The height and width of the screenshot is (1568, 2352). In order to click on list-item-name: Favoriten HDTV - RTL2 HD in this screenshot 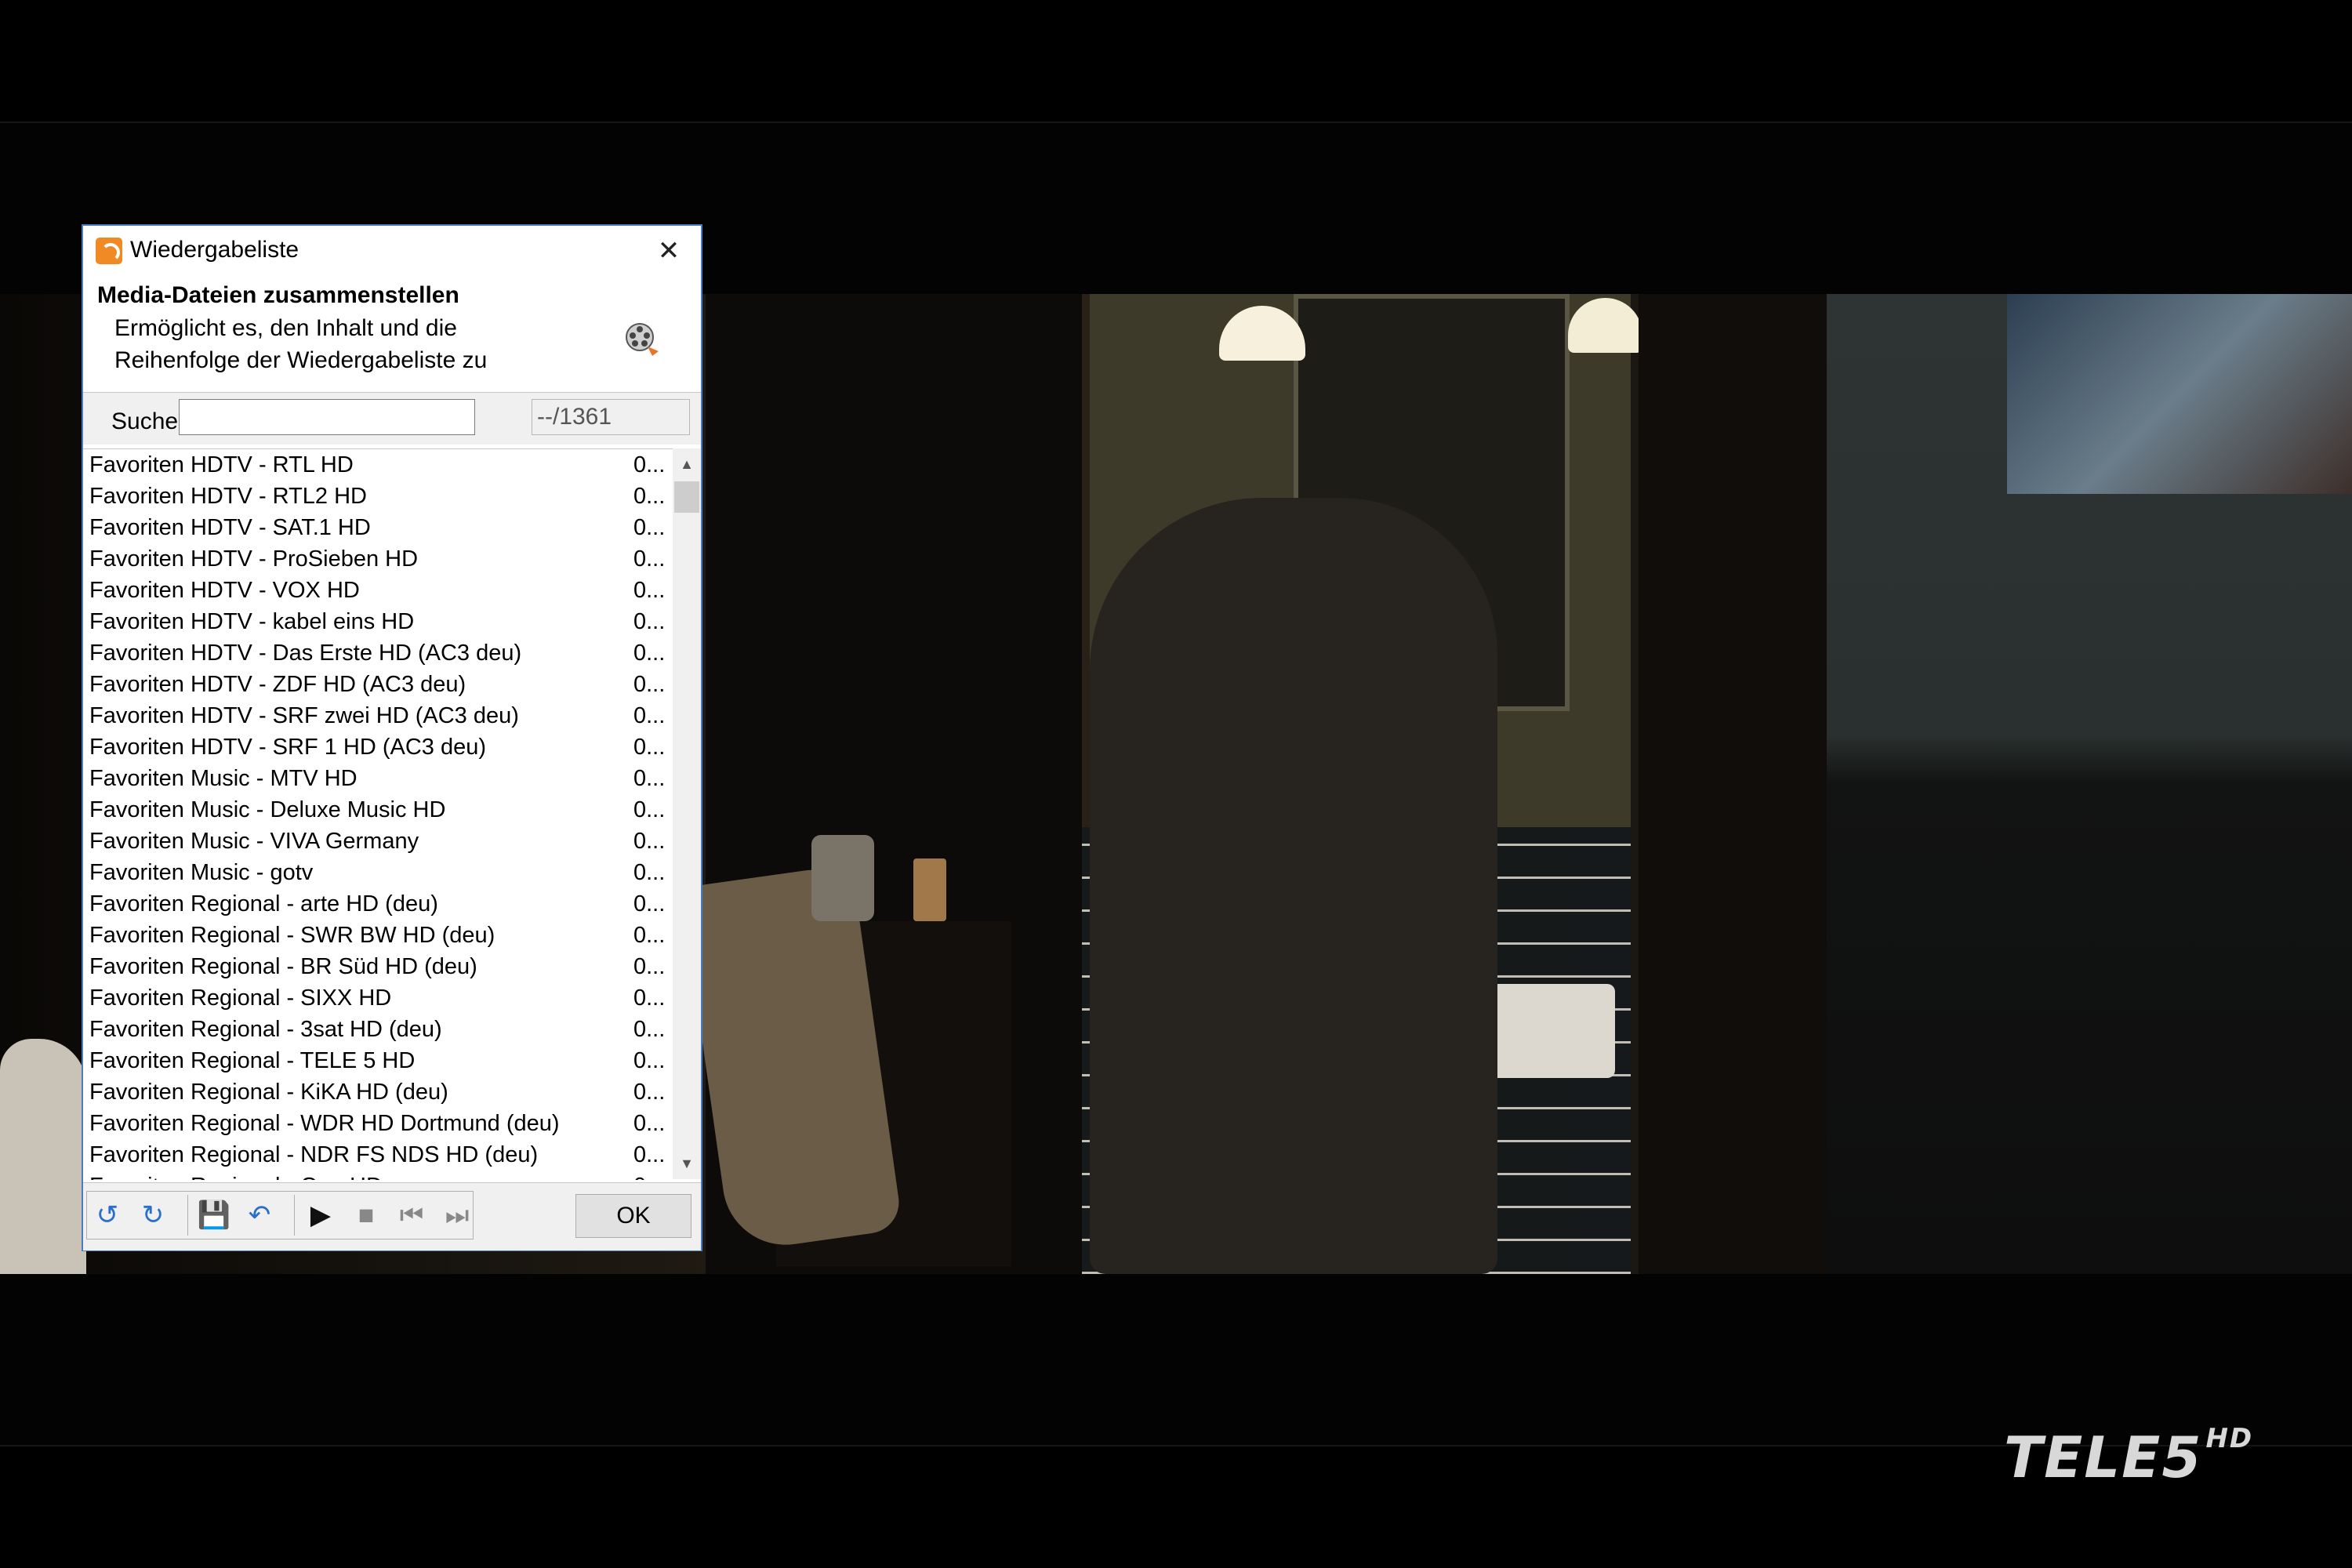, I will do `click(228, 496)`.